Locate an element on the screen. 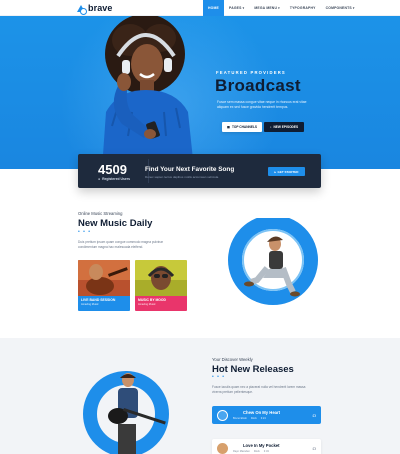  logo-icon is located at coordinates (82, 9).